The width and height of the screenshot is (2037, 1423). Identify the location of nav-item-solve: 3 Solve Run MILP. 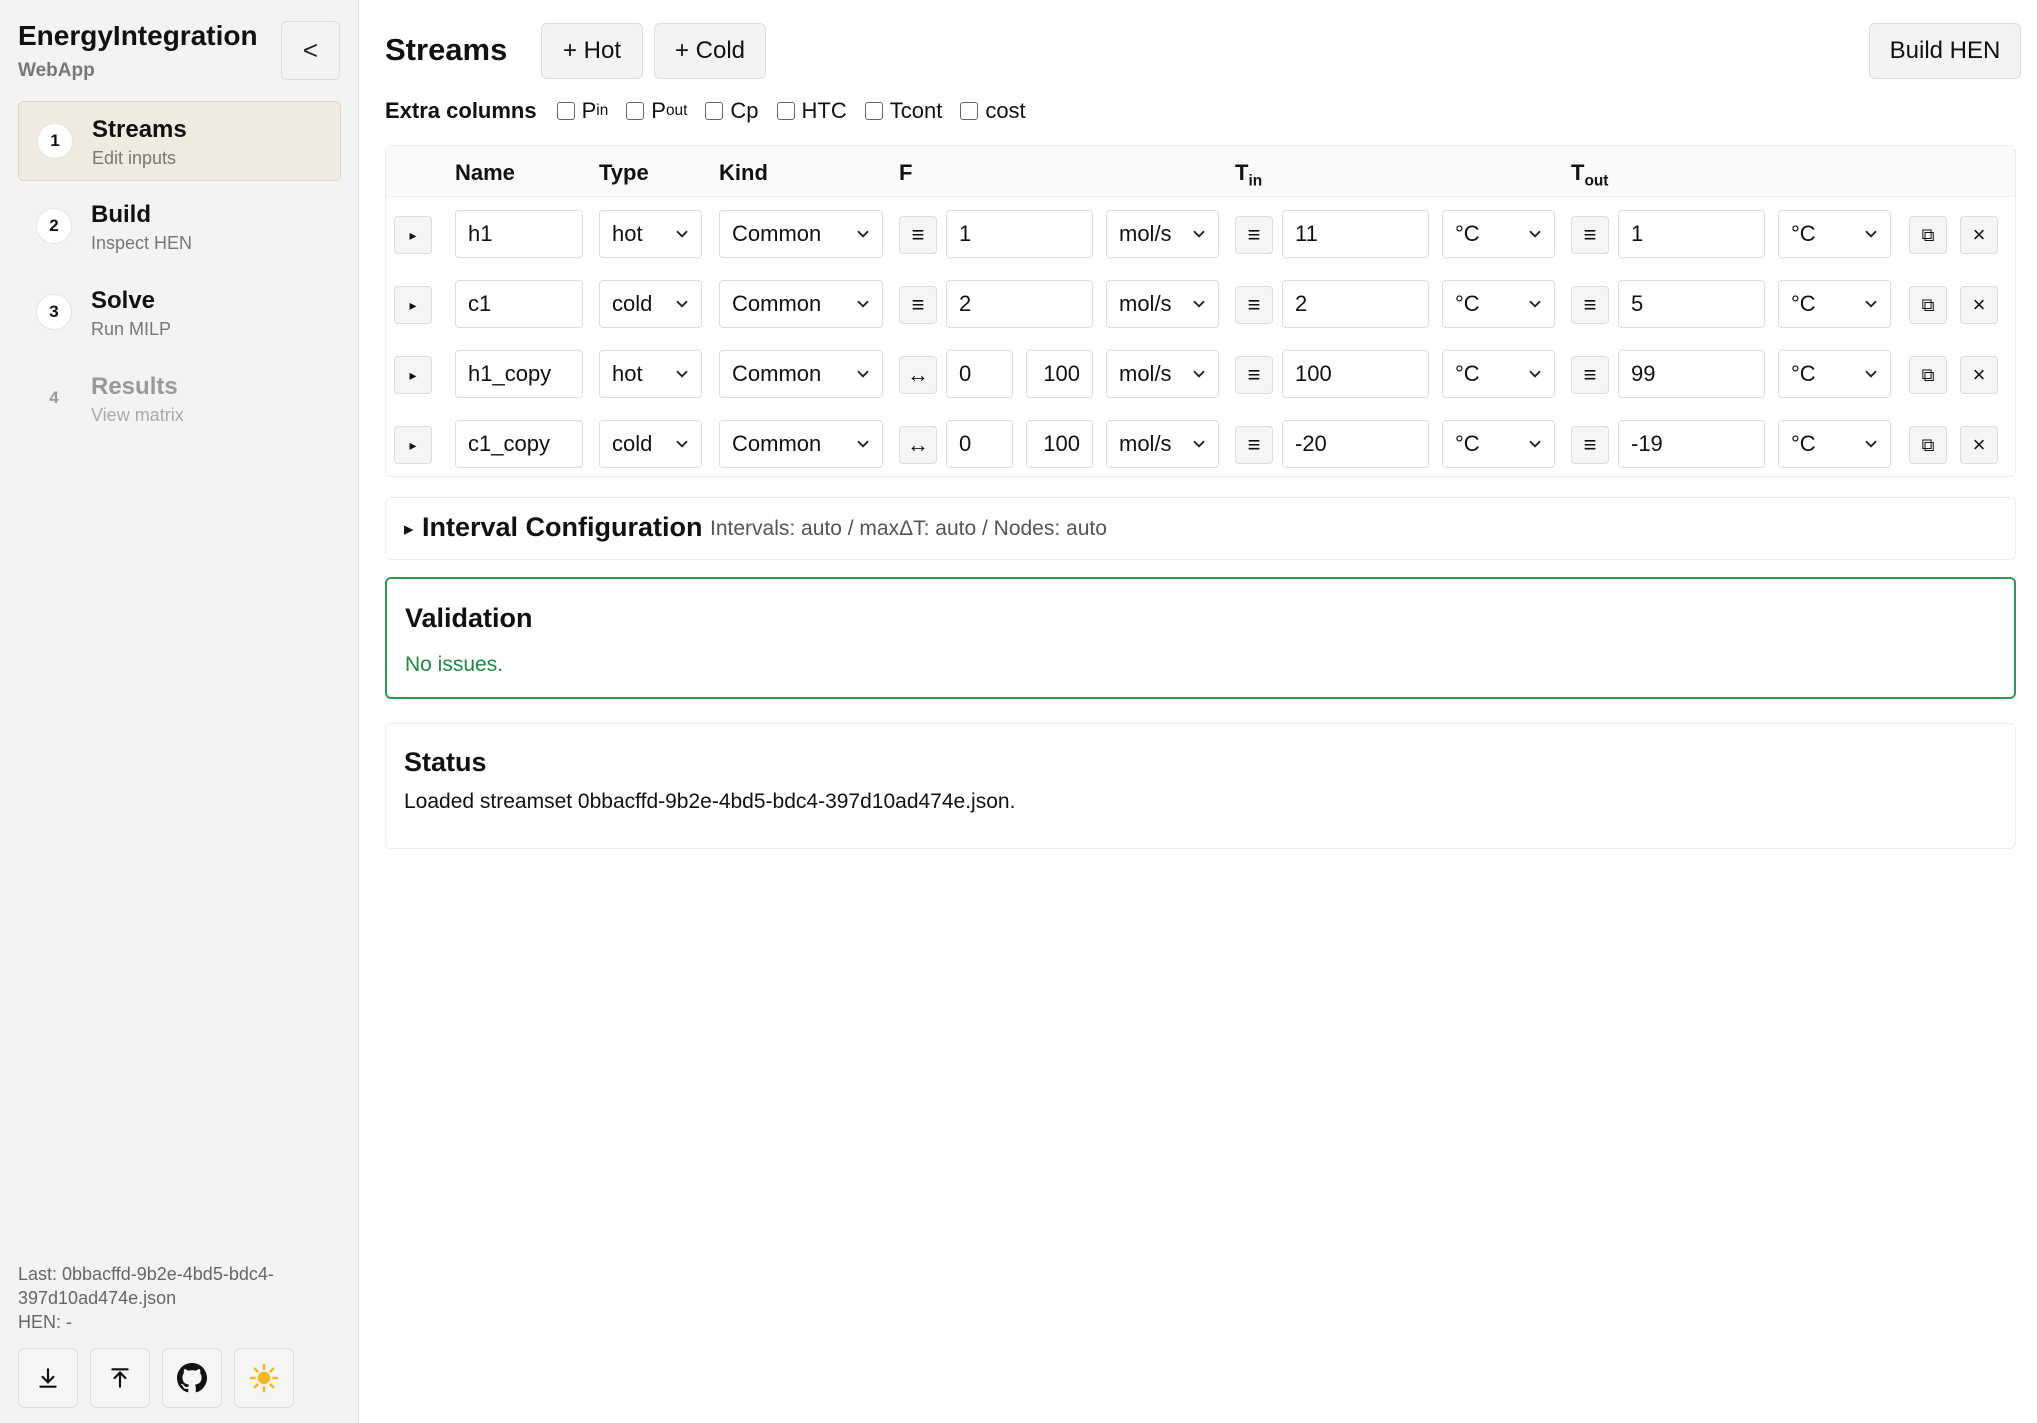
(179, 313).